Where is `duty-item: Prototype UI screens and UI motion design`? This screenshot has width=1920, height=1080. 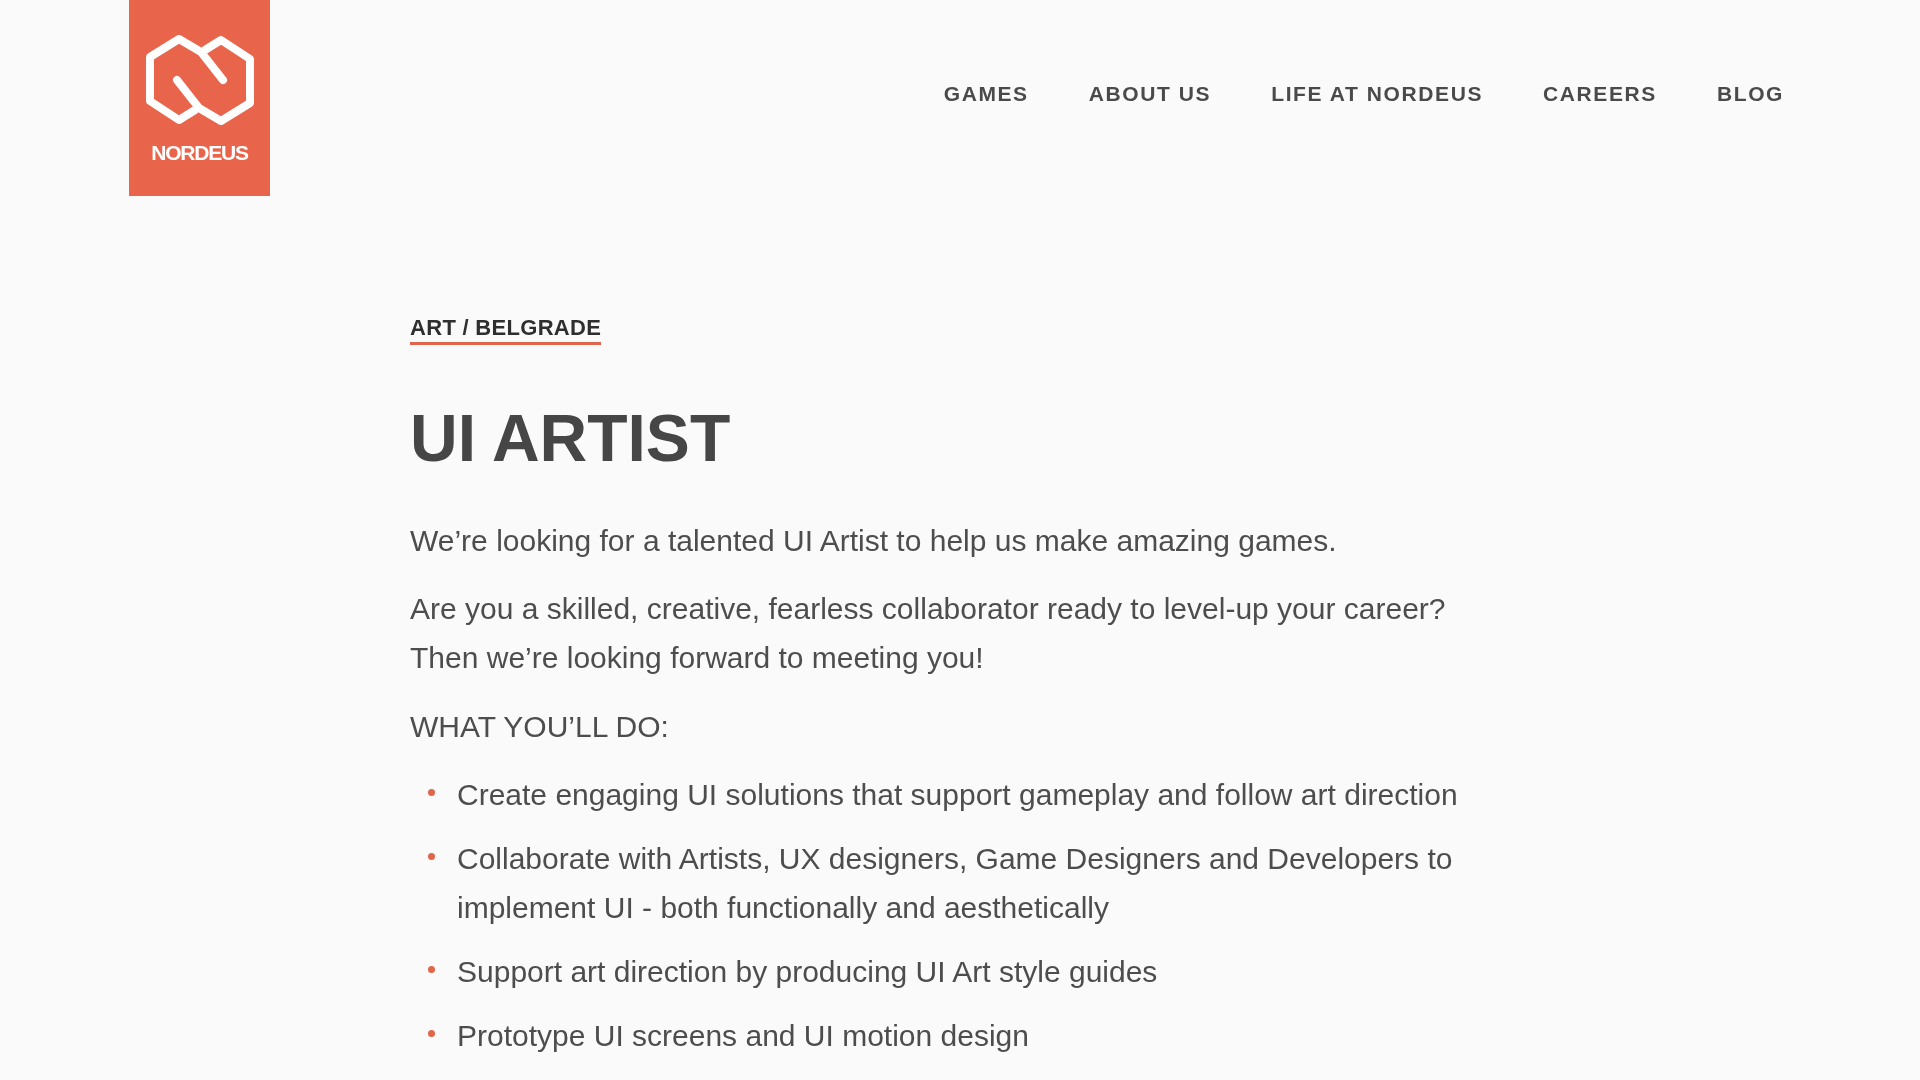 duty-item: Prototype UI screens and UI motion design is located at coordinates (743, 1036).